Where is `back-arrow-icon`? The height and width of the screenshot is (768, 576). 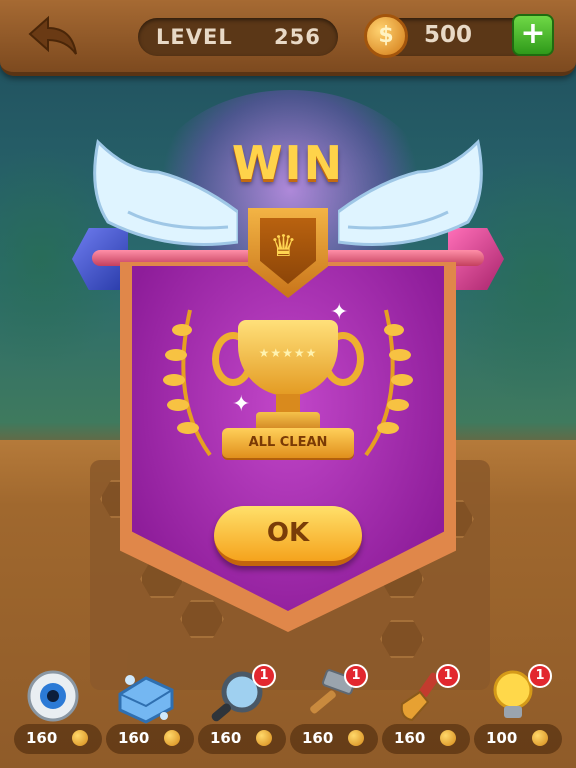 back-arrow-icon is located at coordinates (52, 35).